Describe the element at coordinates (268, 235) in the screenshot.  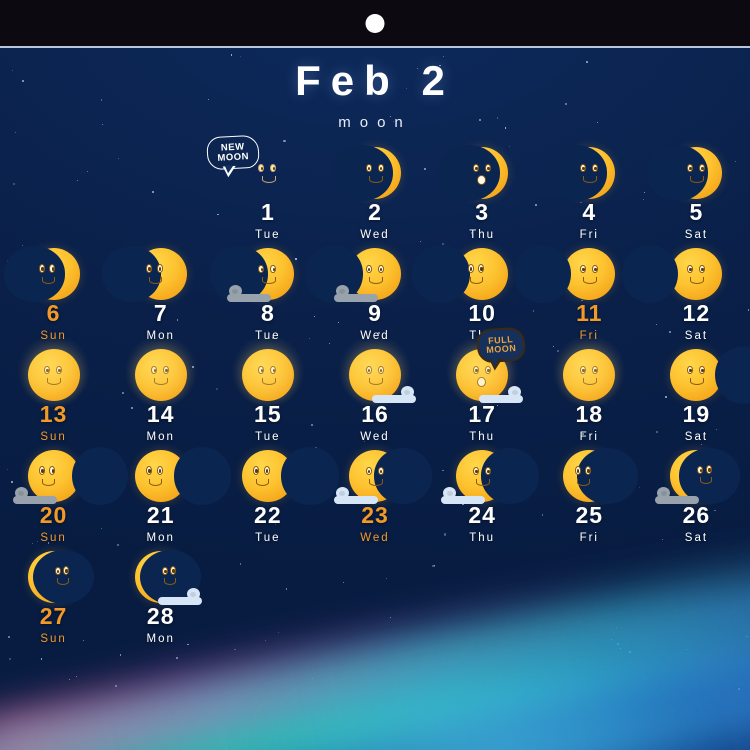
I see `weekday-label: Tue` at that location.